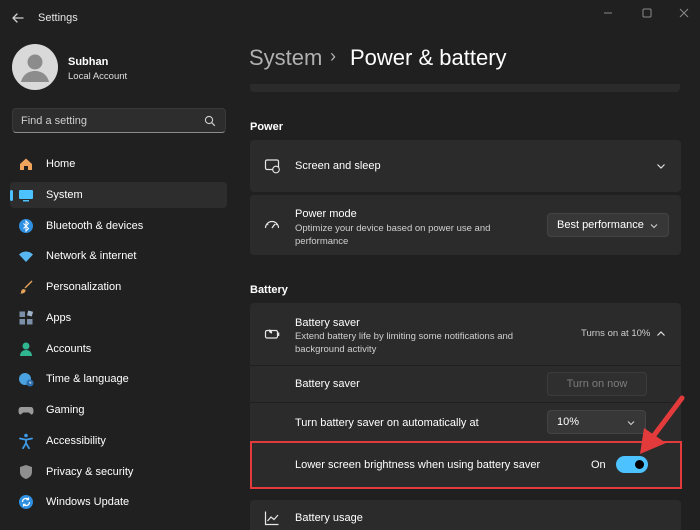 The image size is (700, 530). Describe the element at coordinates (118, 195) in the screenshot. I see `sidebar-item-system: System` at that location.